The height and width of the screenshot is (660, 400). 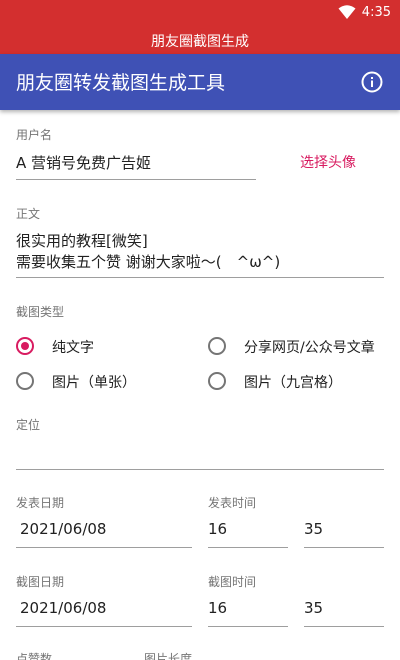 I want to click on publish-date-underline, so click(x=104, y=547).